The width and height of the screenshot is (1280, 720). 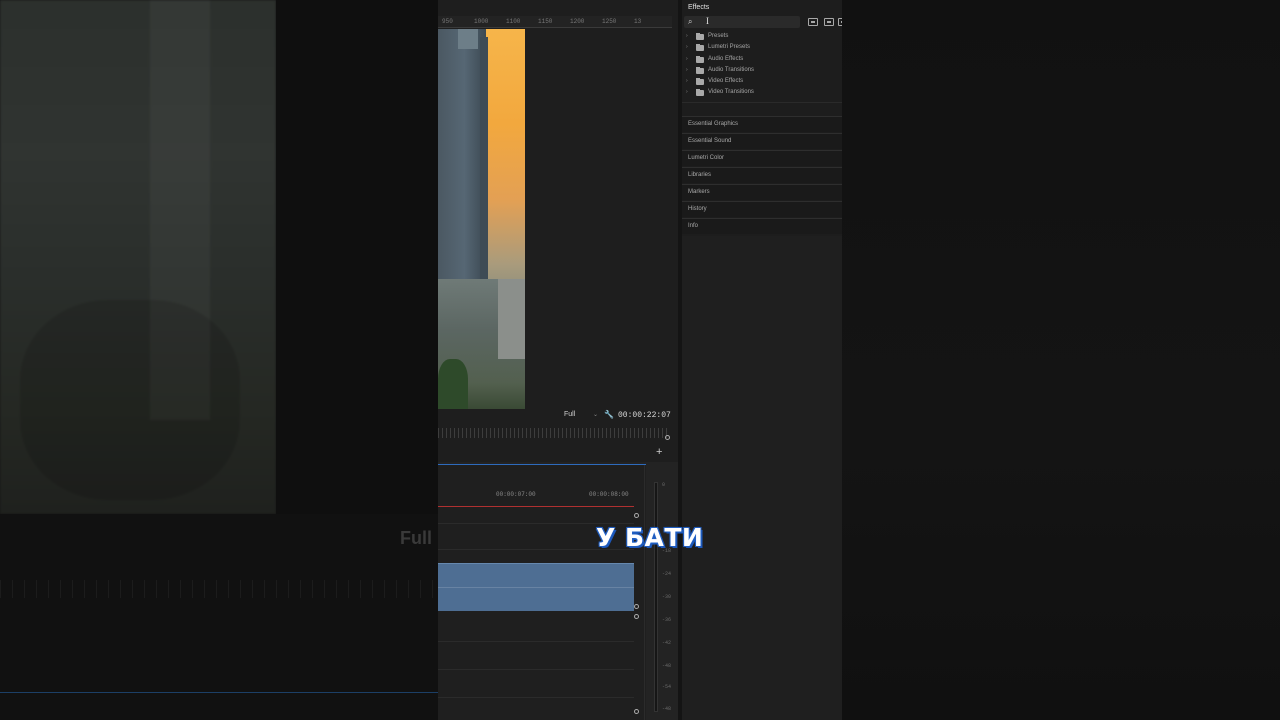 I want to click on timeline-panel: 00:00:07:00 00:00:08:00, so click(x=542, y=592).